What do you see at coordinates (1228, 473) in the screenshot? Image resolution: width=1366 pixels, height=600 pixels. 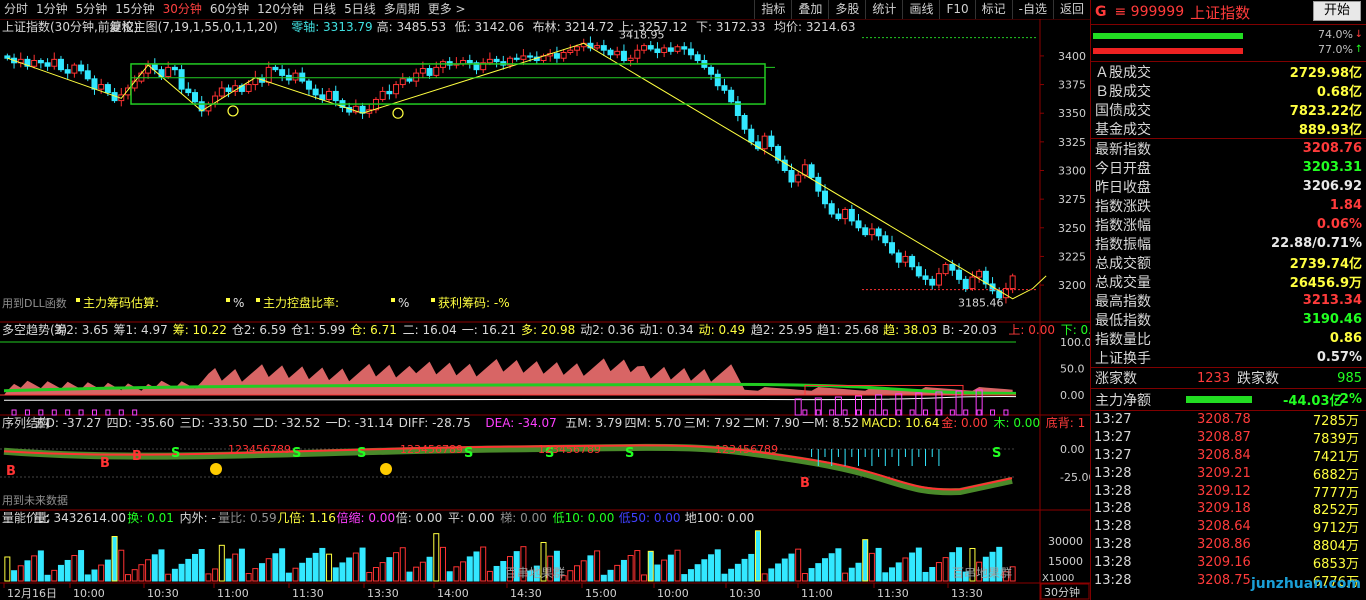 I see `tick-row: 13:28 3209.21 6882万` at bounding box center [1228, 473].